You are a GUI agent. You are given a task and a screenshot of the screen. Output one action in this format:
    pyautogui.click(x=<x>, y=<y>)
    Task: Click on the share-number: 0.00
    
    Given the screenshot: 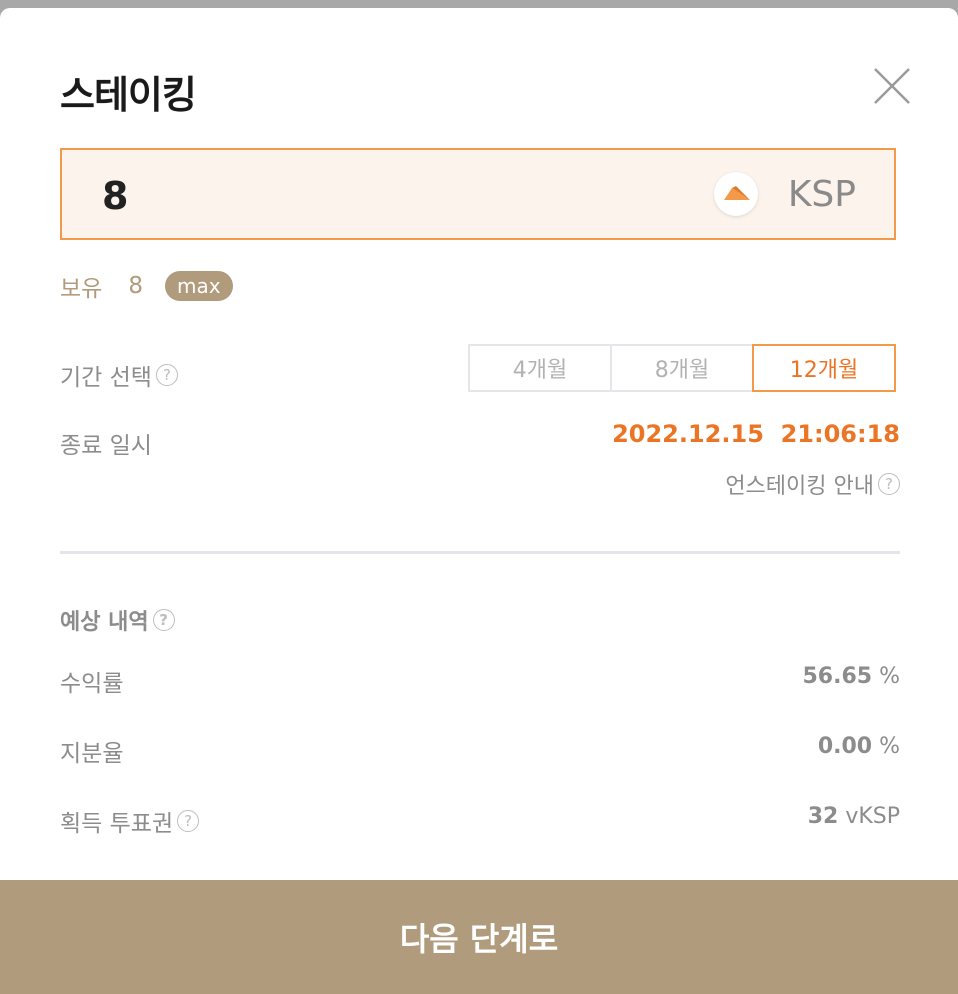 What is the action you would take?
    pyautogui.click(x=845, y=746)
    